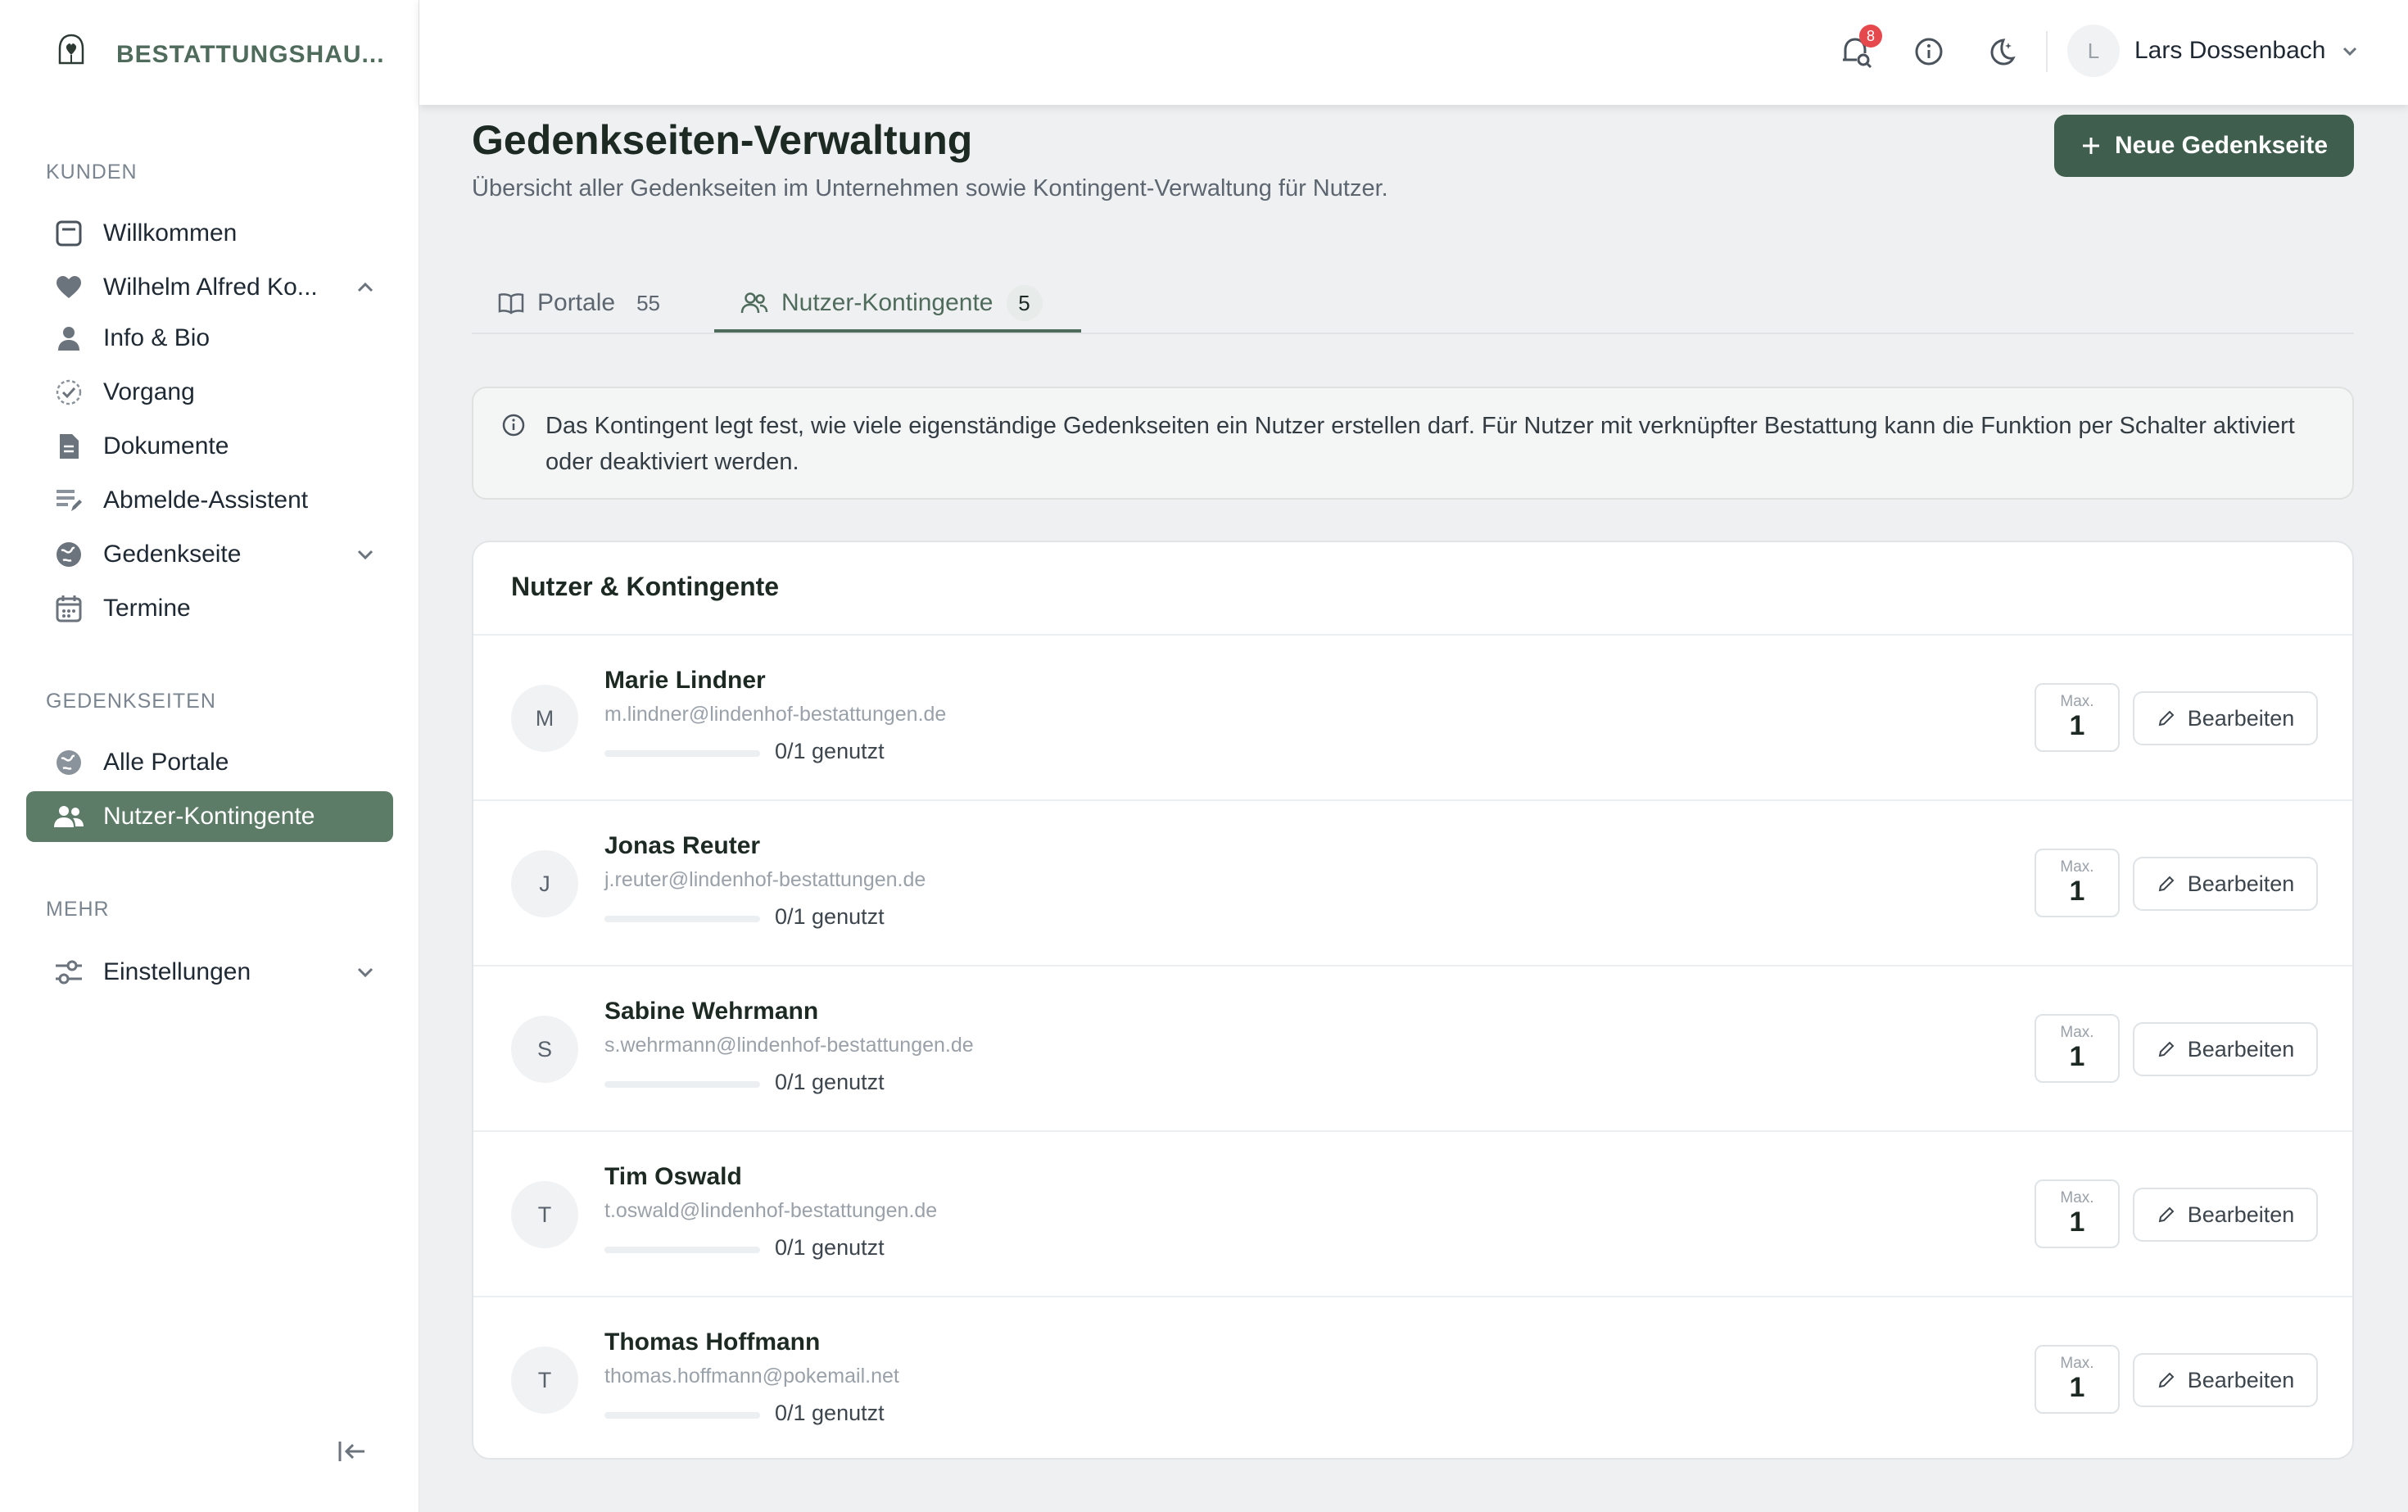 This screenshot has height=1512, width=2408. Describe the element at coordinates (149, 392) in the screenshot. I see `sidebar-item-label: Vorgang` at that location.